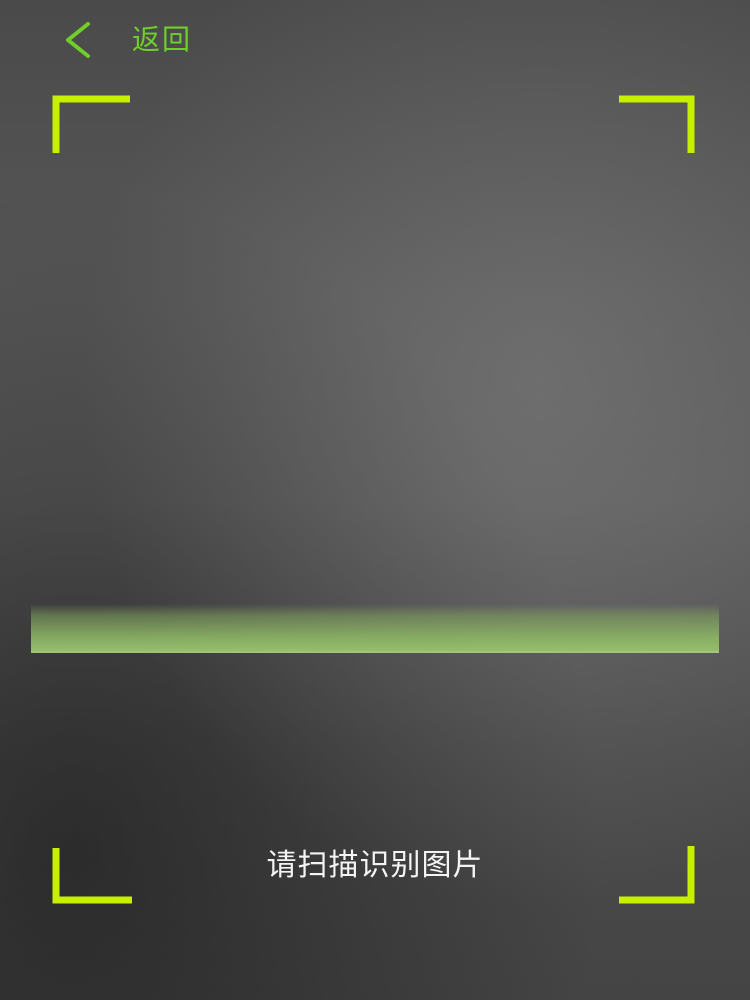 The image size is (750, 1000). What do you see at coordinates (92, 125) in the screenshot?
I see `scan-frame-corner-top-left` at bounding box center [92, 125].